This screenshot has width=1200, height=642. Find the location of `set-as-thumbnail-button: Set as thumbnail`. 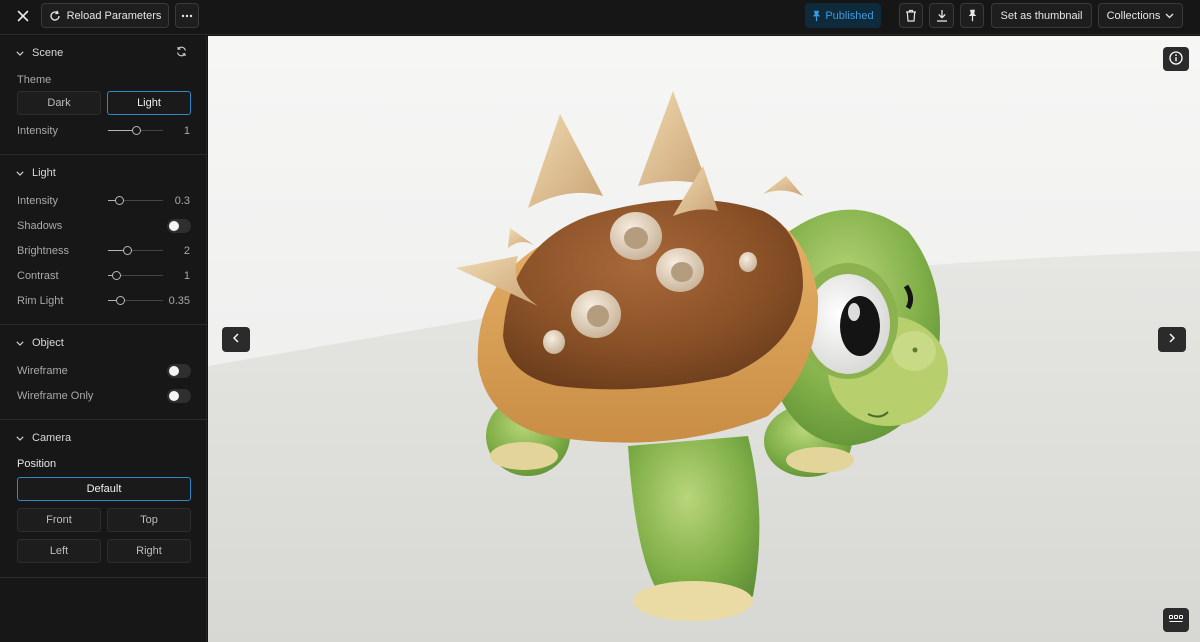

set-as-thumbnail-button: Set as thumbnail is located at coordinates (1041, 15).